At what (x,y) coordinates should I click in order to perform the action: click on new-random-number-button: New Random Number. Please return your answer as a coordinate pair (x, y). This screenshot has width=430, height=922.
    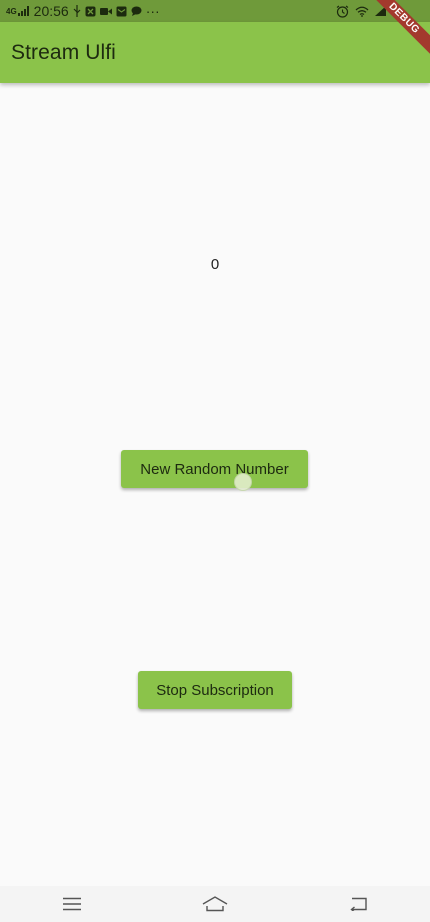
    Looking at the image, I should click on (214, 469).